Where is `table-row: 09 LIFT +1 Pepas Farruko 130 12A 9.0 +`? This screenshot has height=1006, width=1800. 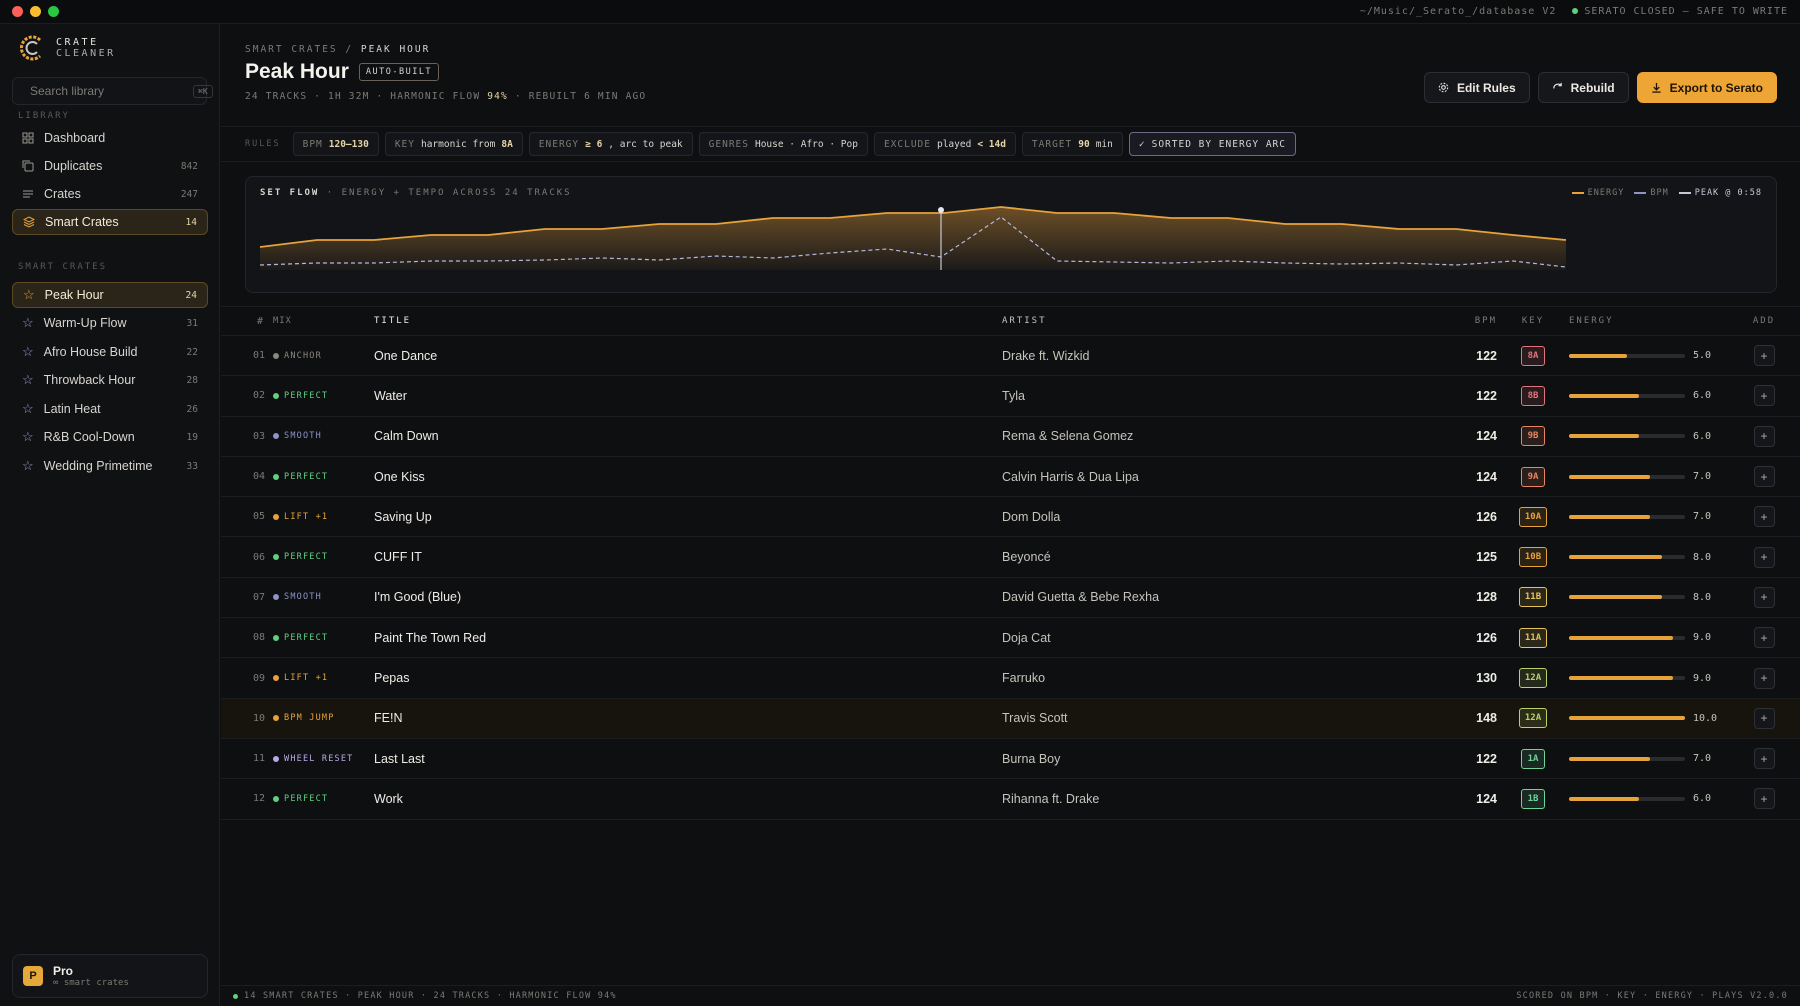 table-row: 09 LIFT +1 Pepas Farruko 130 12A 9.0 + is located at coordinates (1010, 678).